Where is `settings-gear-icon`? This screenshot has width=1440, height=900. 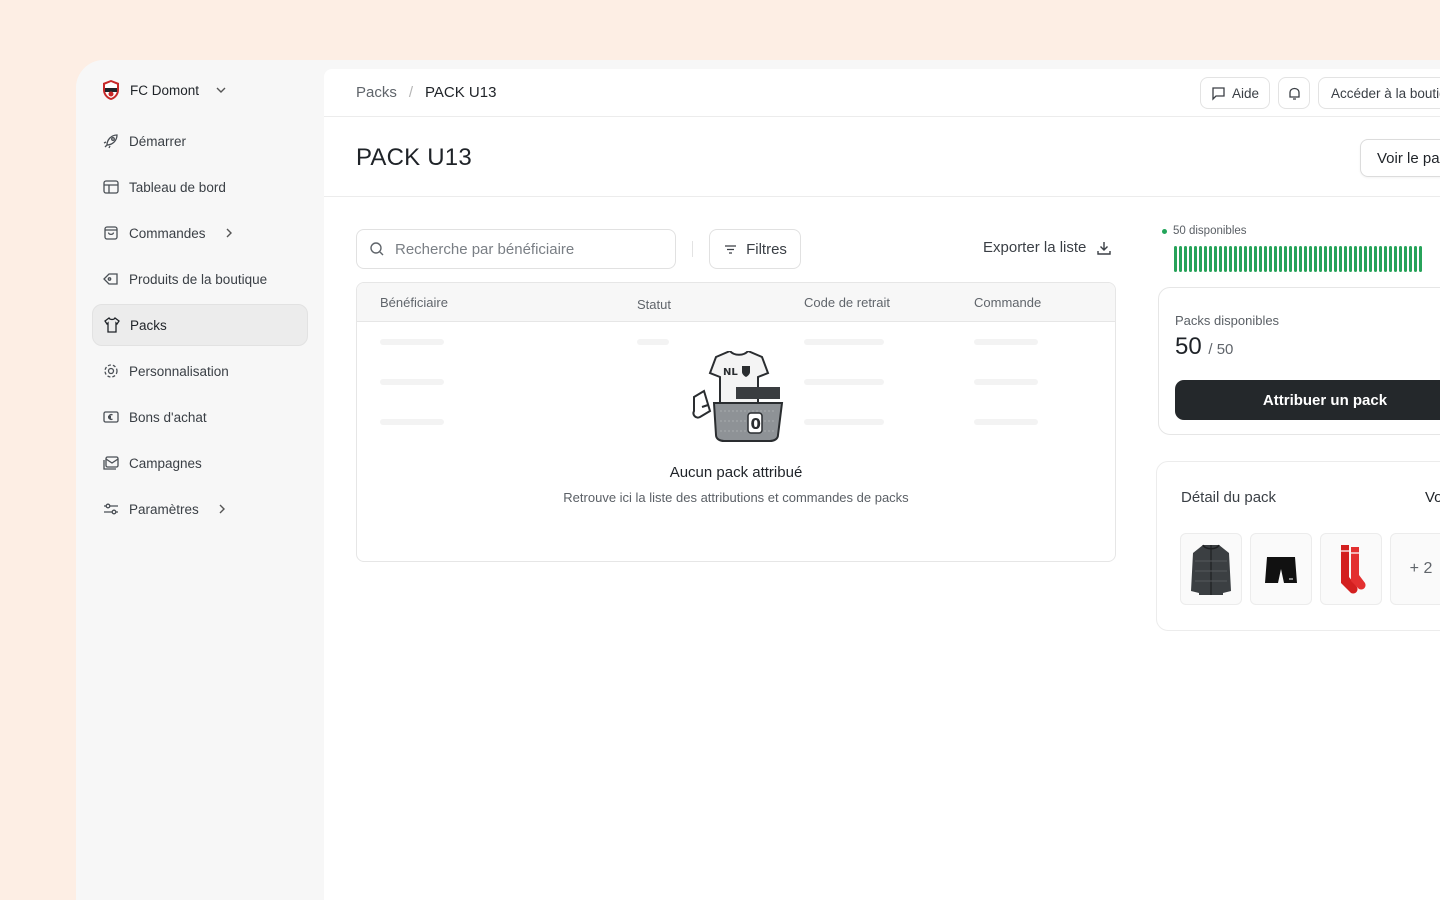
settings-gear-icon is located at coordinates (111, 371).